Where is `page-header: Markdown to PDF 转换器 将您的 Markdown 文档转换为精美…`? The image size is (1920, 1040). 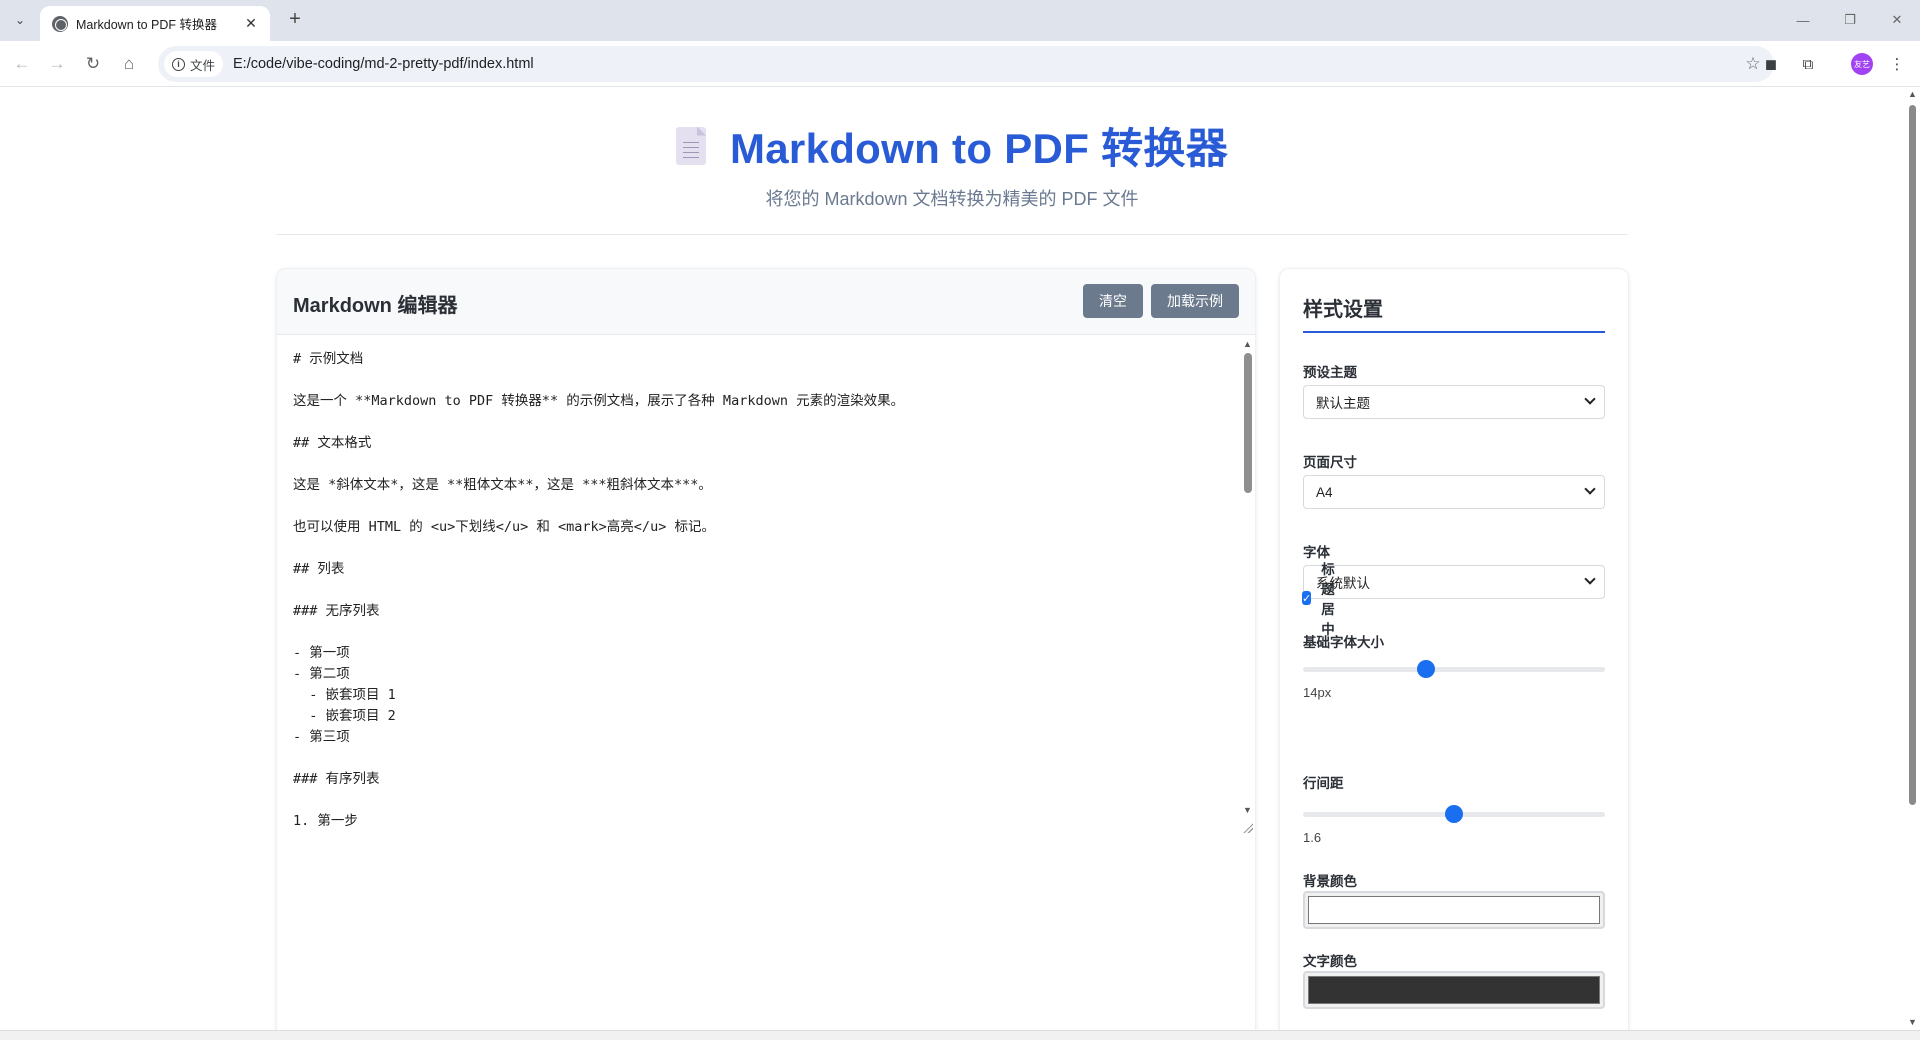
page-header: Markdown to PDF 转换器 将您的 Markdown 文档转换为精美… is located at coordinates (952, 161).